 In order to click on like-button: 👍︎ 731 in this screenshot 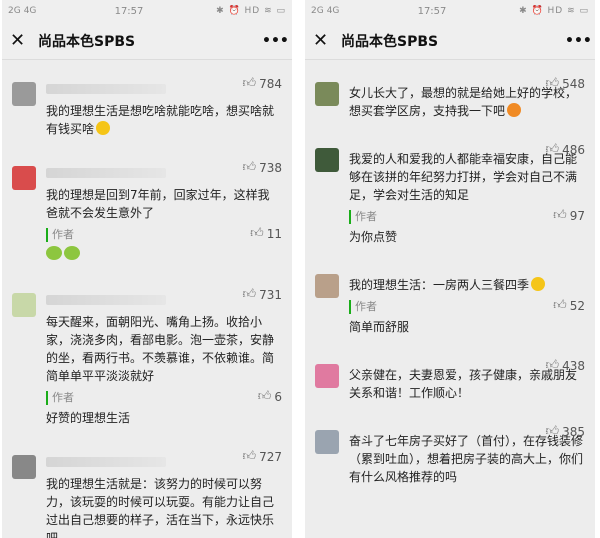, I will do `click(263, 294)`.